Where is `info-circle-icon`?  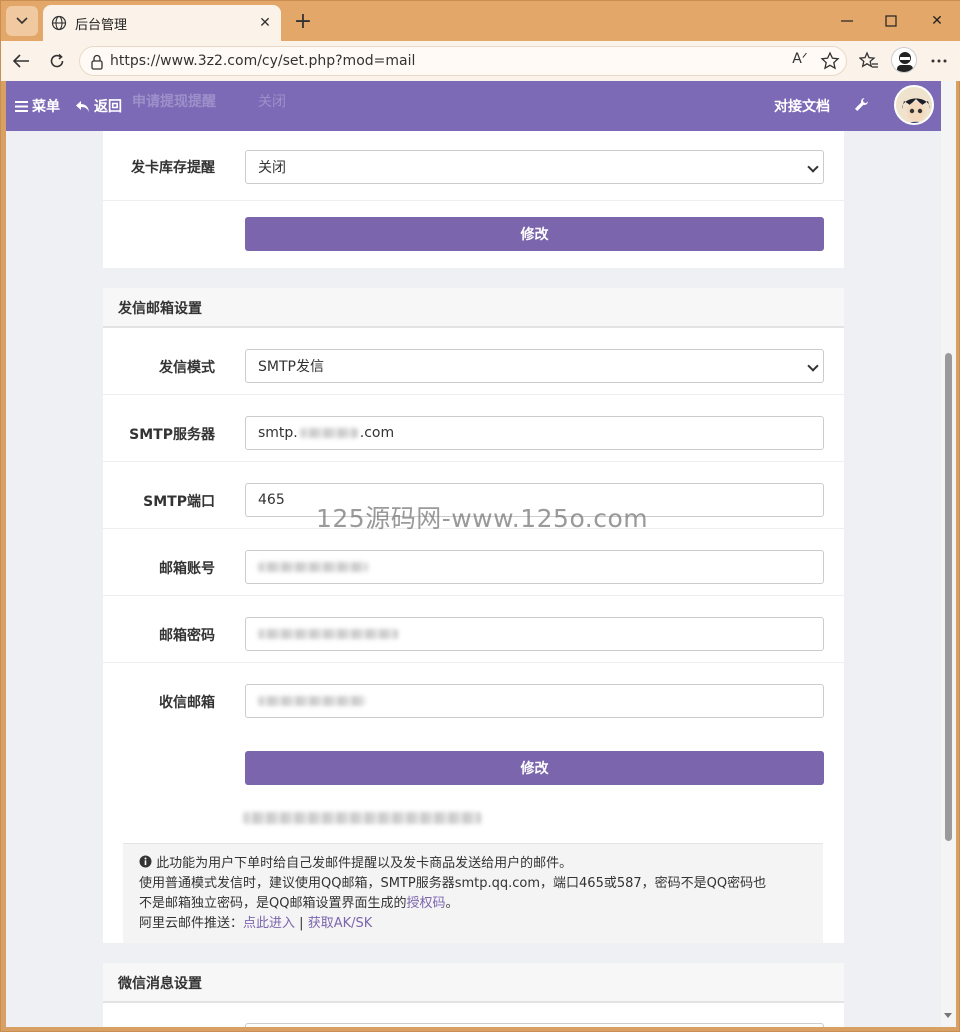
info-circle-icon is located at coordinates (145, 861).